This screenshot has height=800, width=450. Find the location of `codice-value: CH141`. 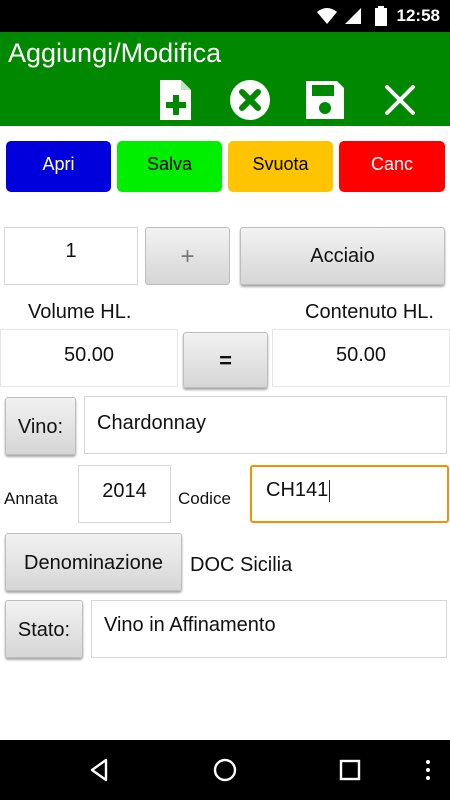

codice-value: CH141 is located at coordinates (297, 490).